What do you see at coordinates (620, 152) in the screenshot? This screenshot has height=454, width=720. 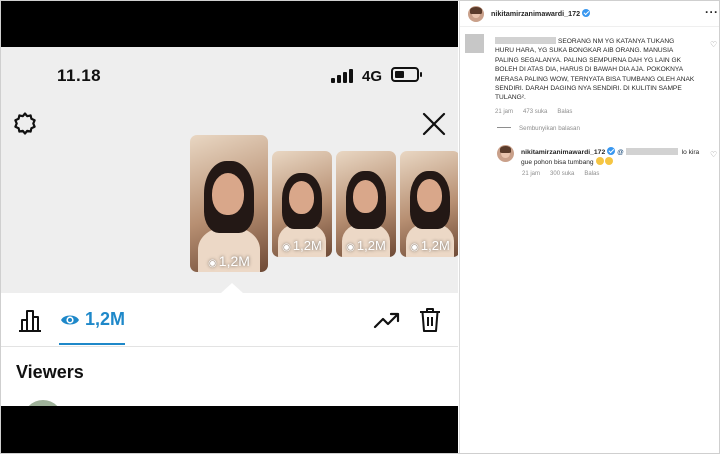 I see `mention-at: @` at bounding box center [620, 152].